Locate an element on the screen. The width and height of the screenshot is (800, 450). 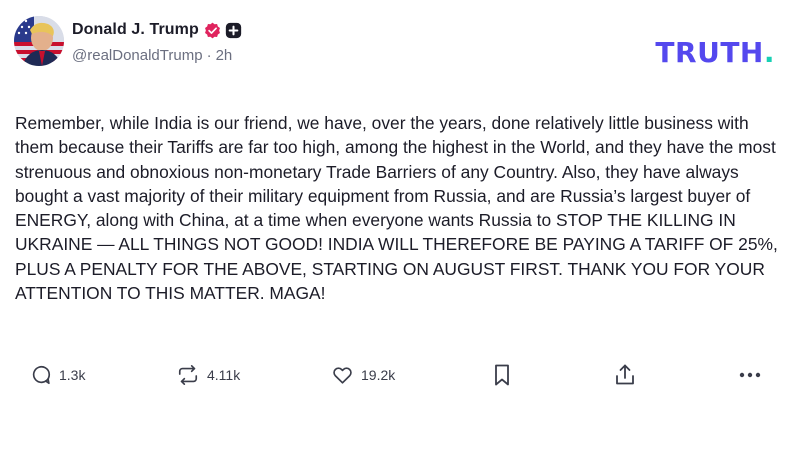
share-button is located at coordinates (625, 375).